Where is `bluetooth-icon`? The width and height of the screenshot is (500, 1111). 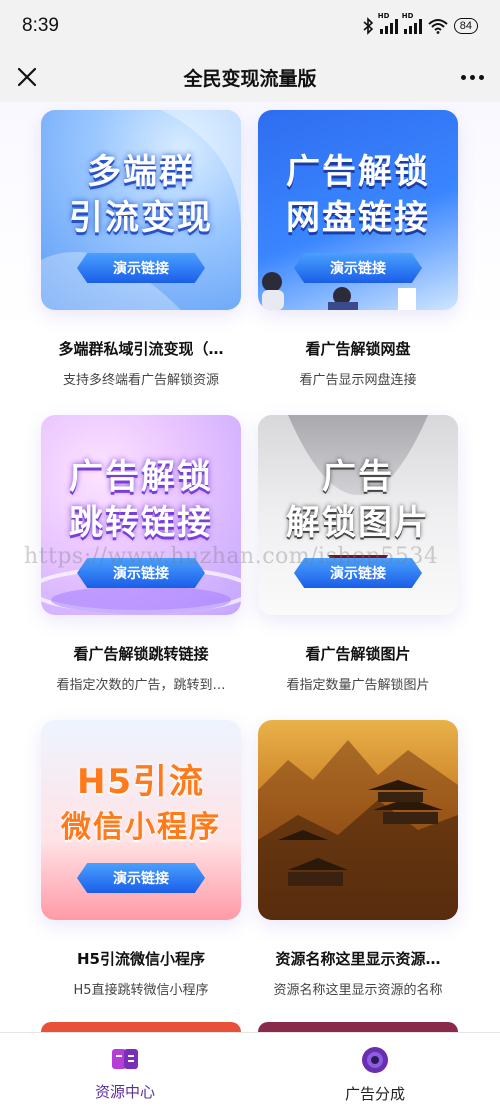
bluetooth-icon is located at coordinates (368, 26).